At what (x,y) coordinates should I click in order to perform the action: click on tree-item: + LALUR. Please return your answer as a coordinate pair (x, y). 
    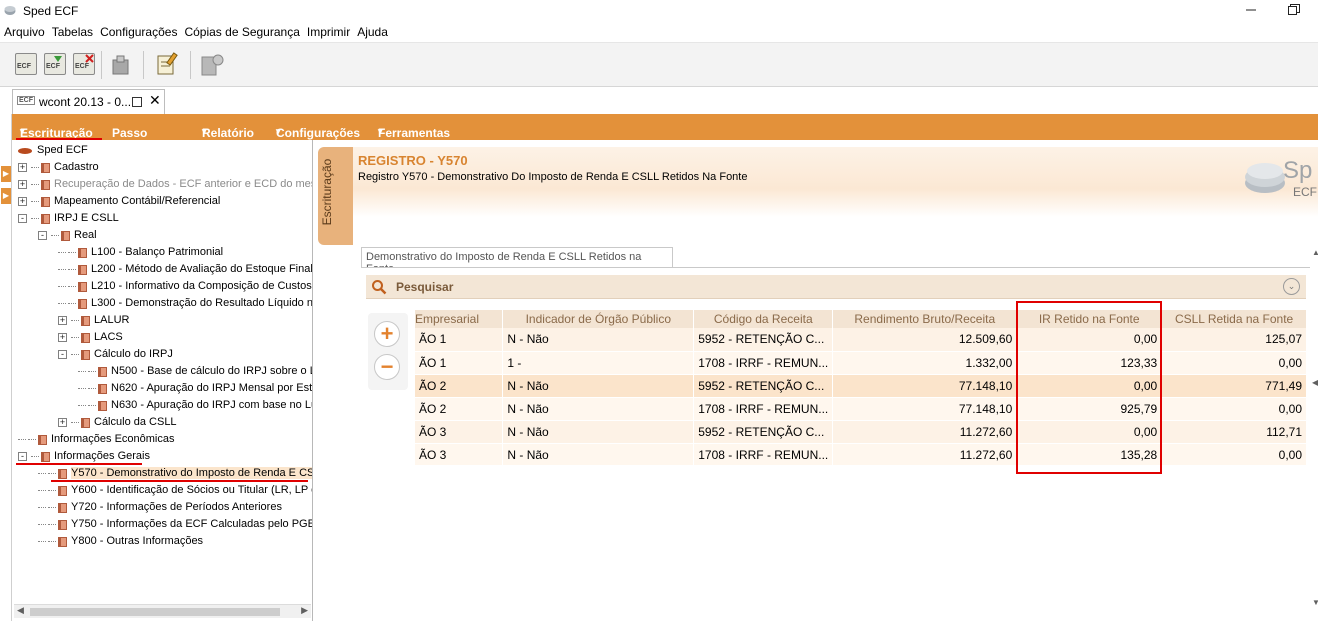
    Looking at the image, I should click on (93, 320).